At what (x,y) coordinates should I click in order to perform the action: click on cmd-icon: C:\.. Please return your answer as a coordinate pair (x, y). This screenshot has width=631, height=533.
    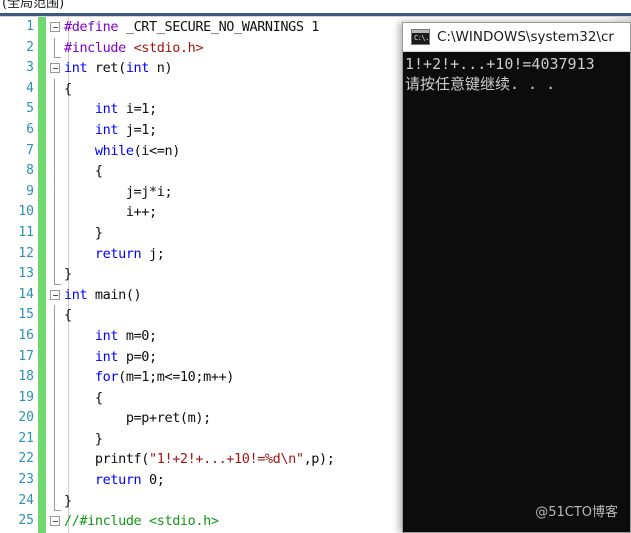
    Looking at the image, I should click on (420, 37).